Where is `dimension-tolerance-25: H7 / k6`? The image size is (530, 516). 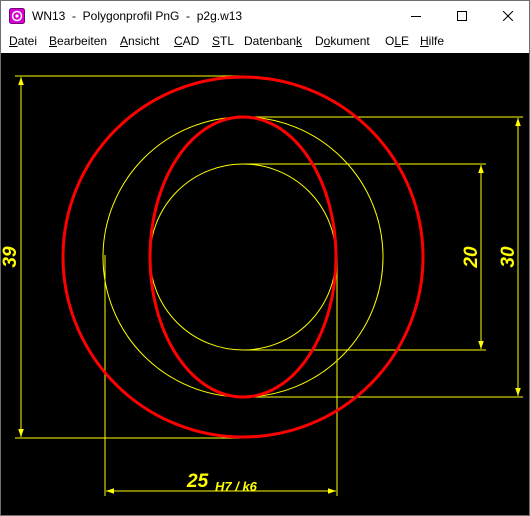 dimension-tolerance-25: H7 / k6 is located at coordinates (236, 486).